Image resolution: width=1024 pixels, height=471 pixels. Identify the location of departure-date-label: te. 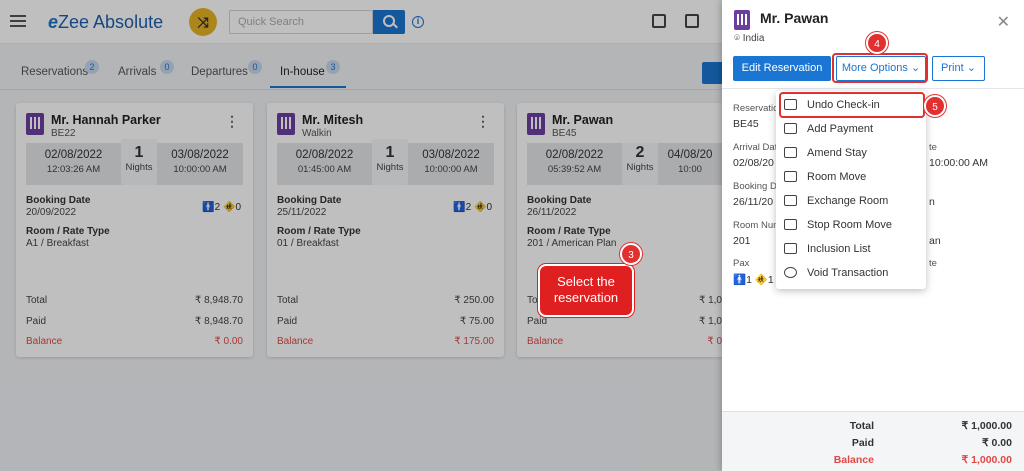
(933, 147).